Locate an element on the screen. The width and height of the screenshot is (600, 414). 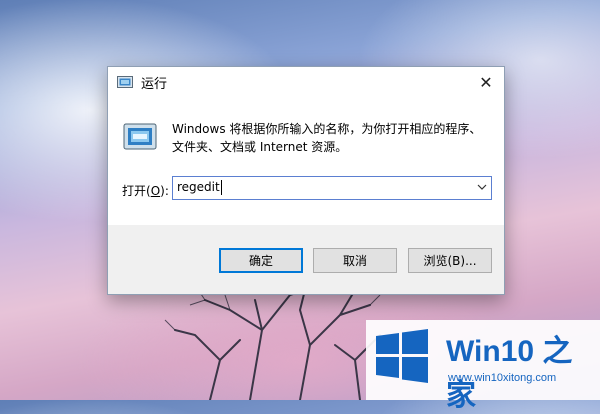
watermark-title: Win10 之家 is located at coordinates (509, 373).